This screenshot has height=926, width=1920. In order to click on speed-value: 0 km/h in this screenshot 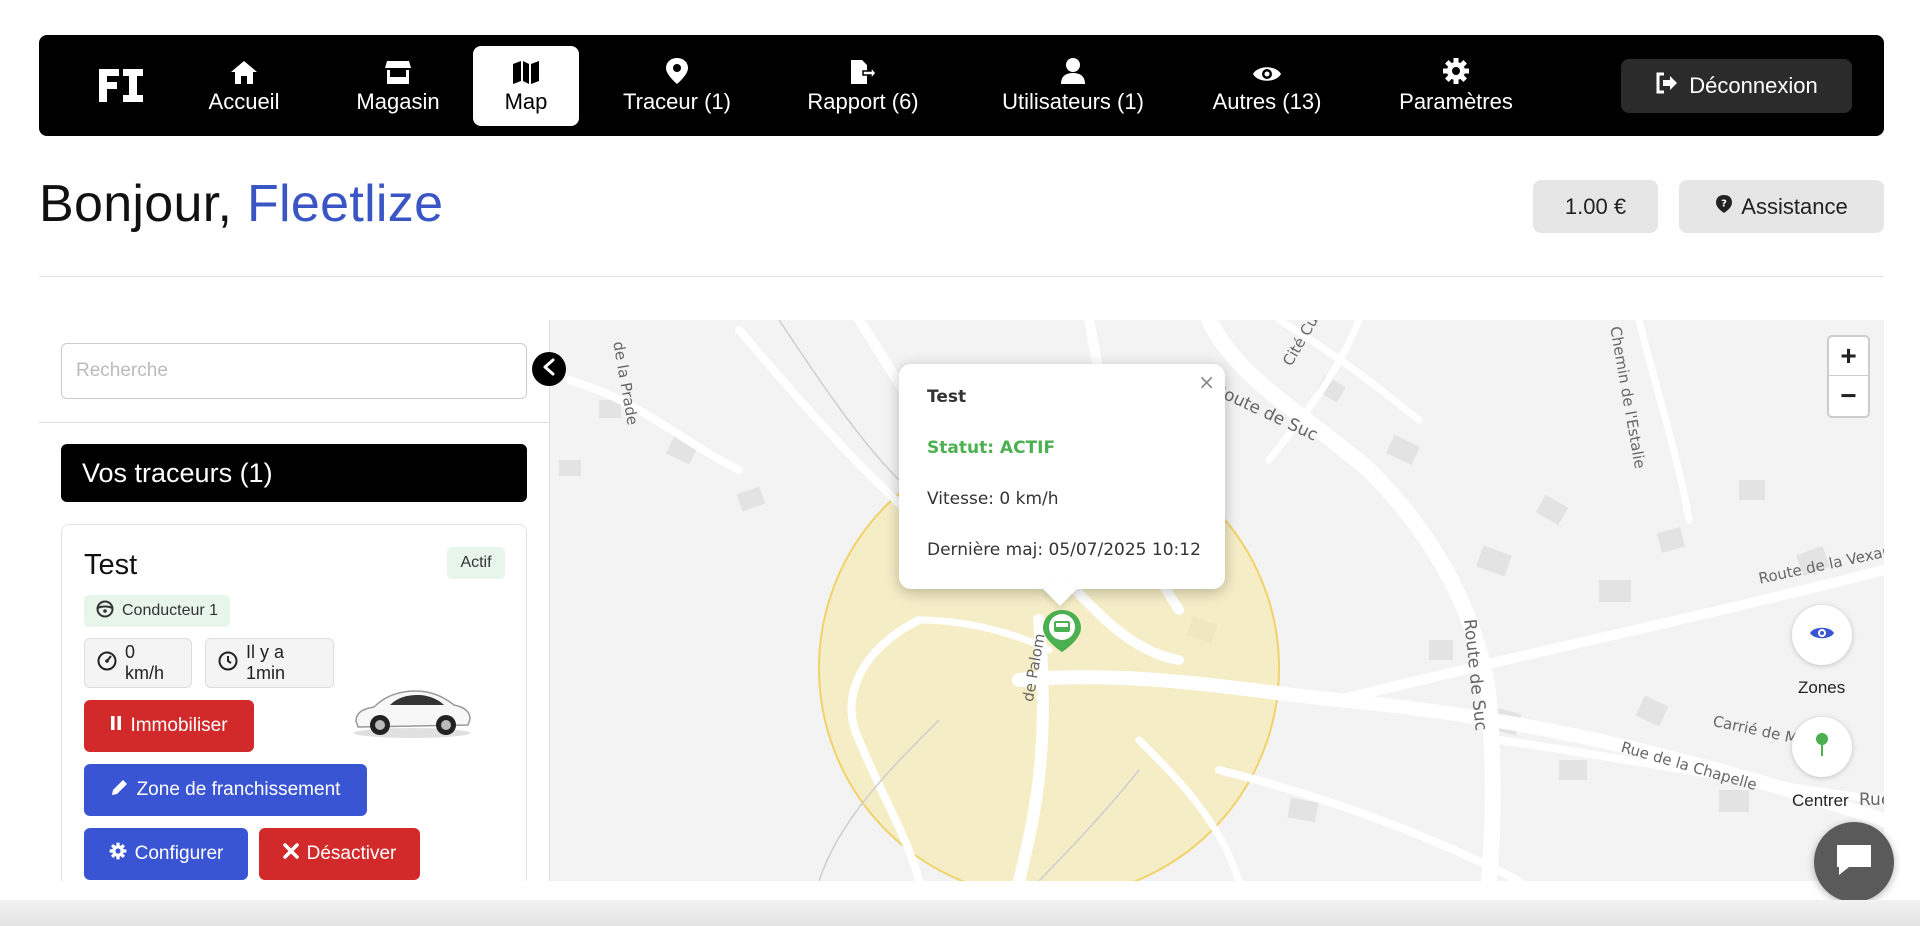, I will do `click(145, 662)`.